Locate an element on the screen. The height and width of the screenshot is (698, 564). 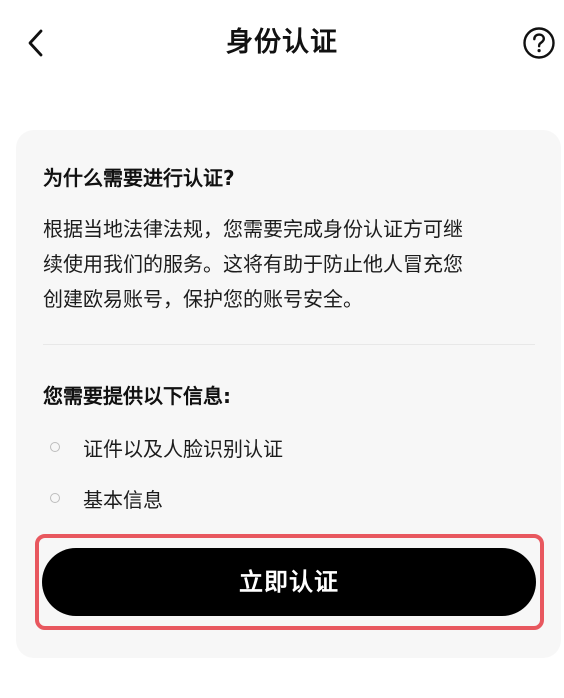
question-circle-icon is located at coordinates (539, 43).